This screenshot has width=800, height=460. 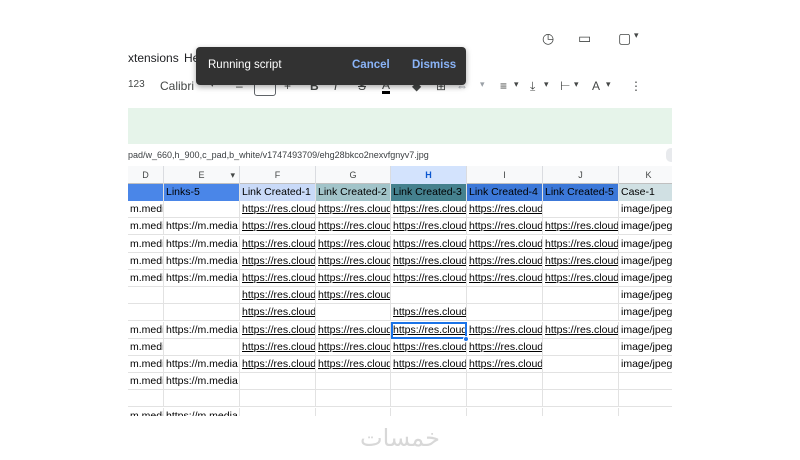 I want to click on wrap-dropdown-icon: ▾, so click(x=576, y=84).